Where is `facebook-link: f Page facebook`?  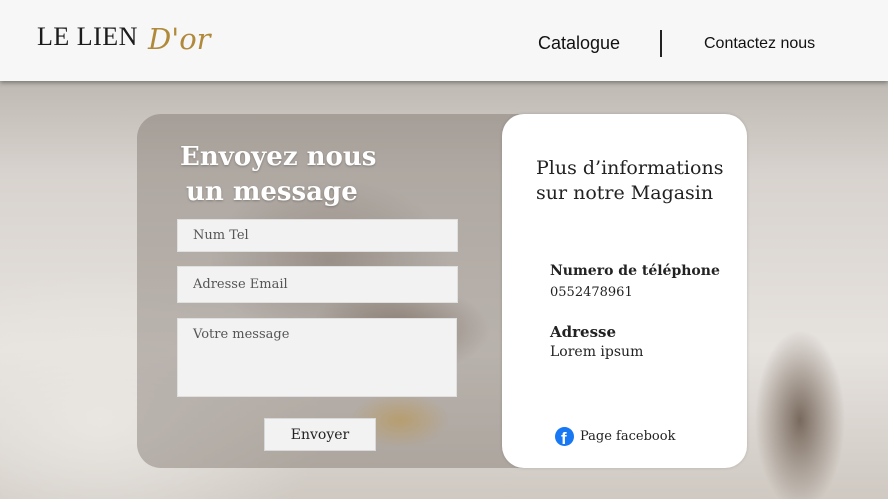
facebook-link: f Page facebook is located at coordinates (615, 436).